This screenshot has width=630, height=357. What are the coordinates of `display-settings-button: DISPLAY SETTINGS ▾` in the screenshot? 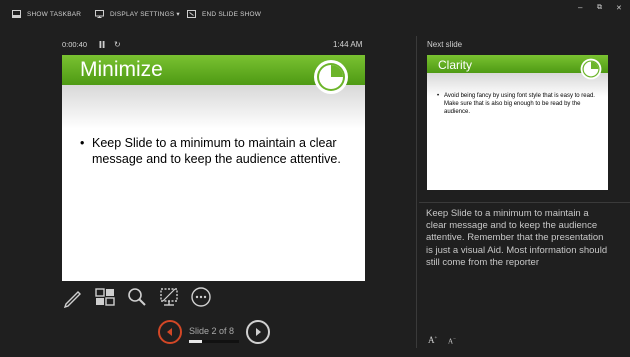 It's located at (137, 14).